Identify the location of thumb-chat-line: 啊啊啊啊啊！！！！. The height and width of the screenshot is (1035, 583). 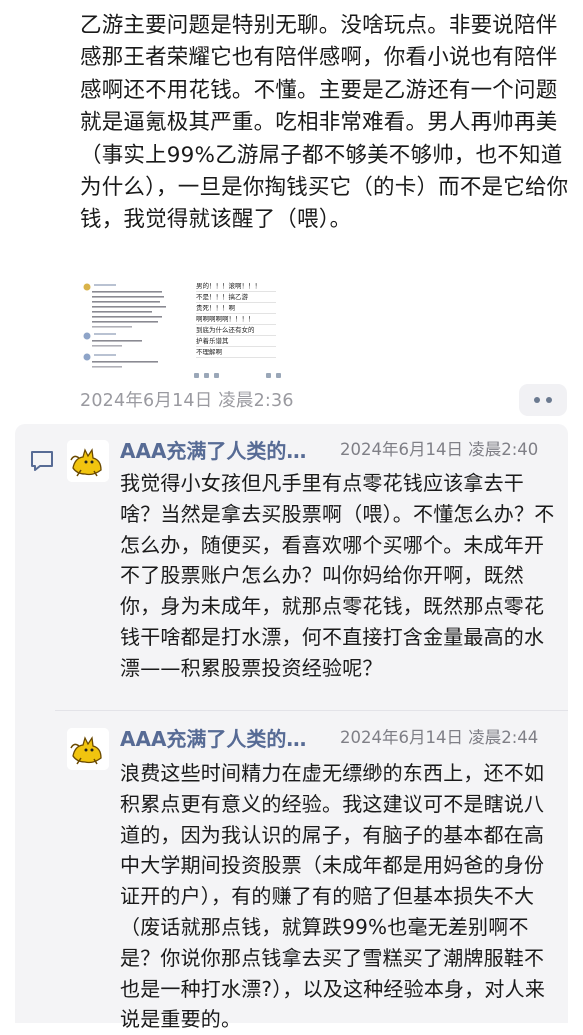
(236, 319).